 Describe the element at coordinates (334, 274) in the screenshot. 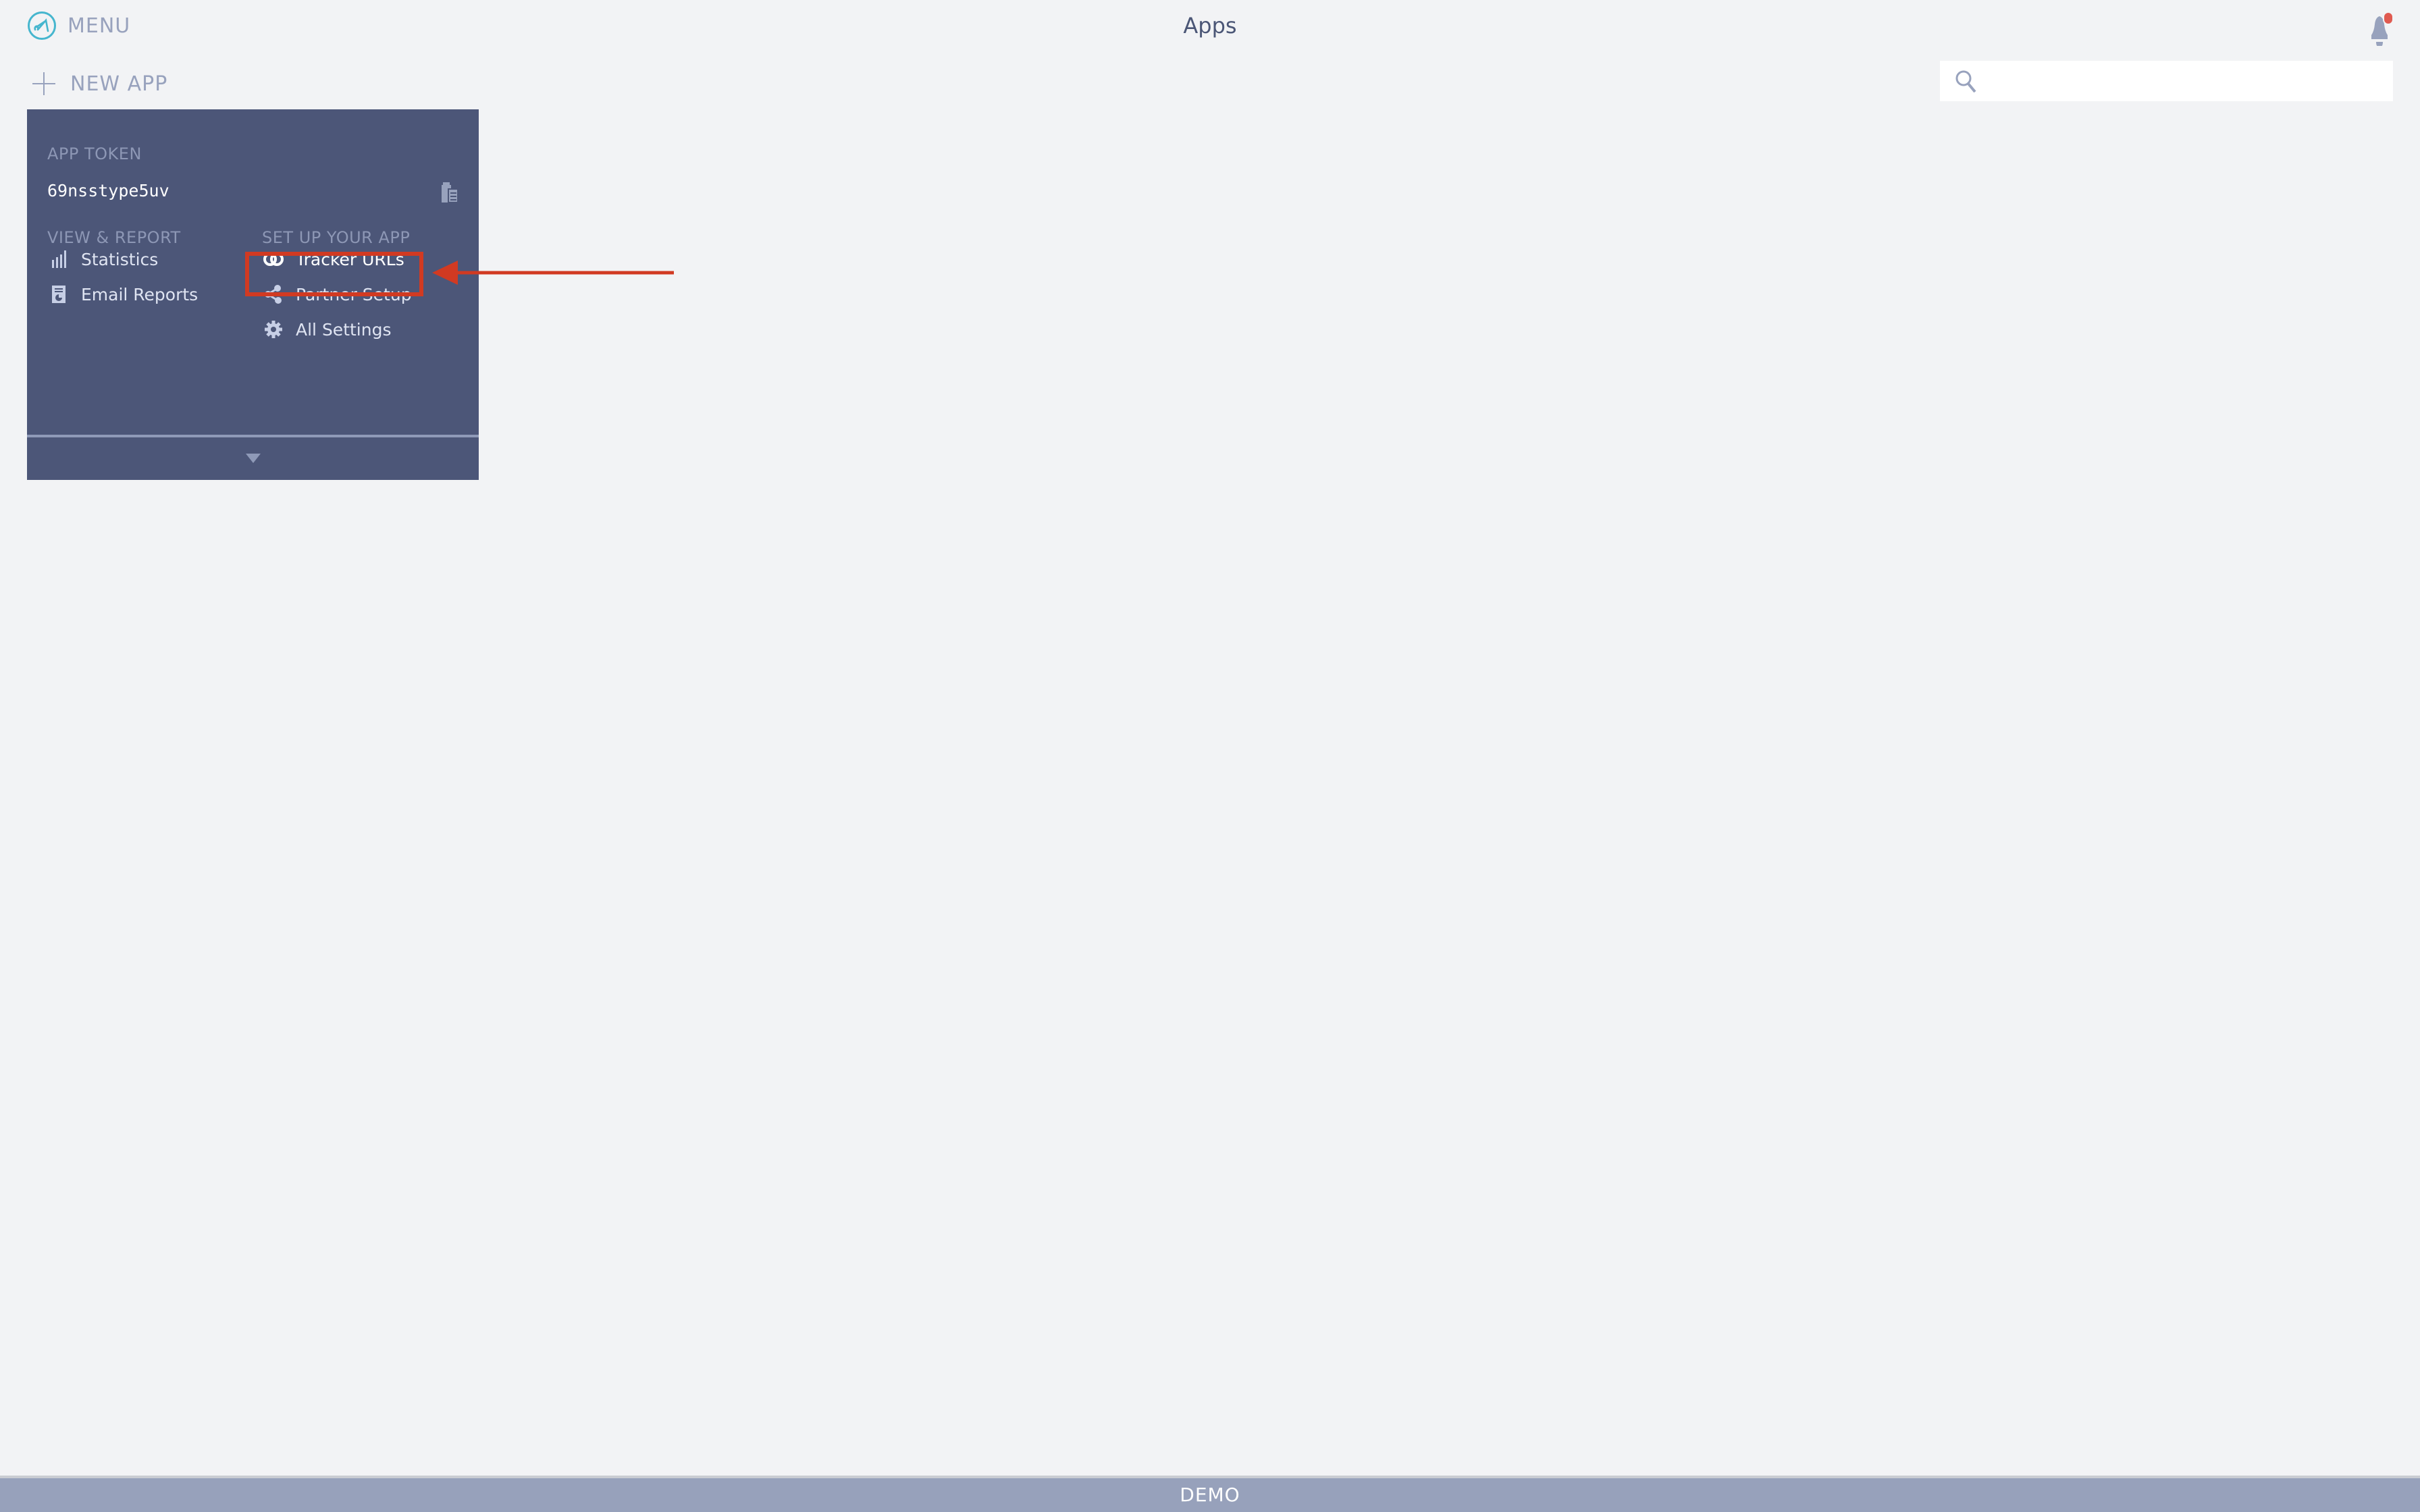

I see `annotation-highlight-box` at that location.